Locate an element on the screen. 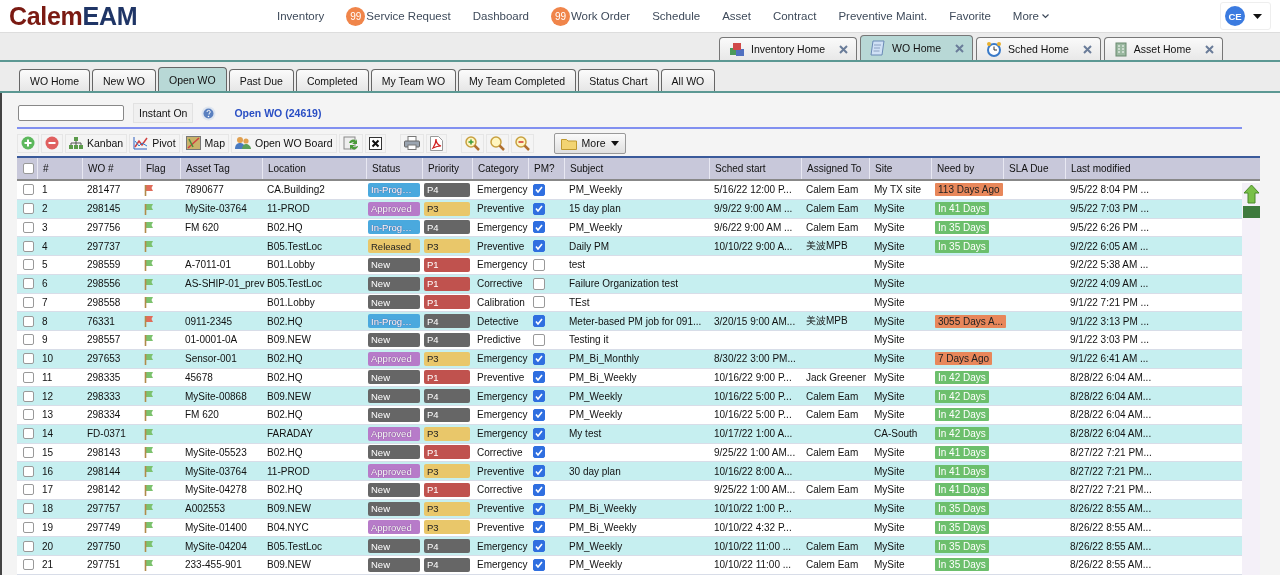 This screenshot has height=575, width=1280. nav-link: Asset is located at coordinates (736, 16).